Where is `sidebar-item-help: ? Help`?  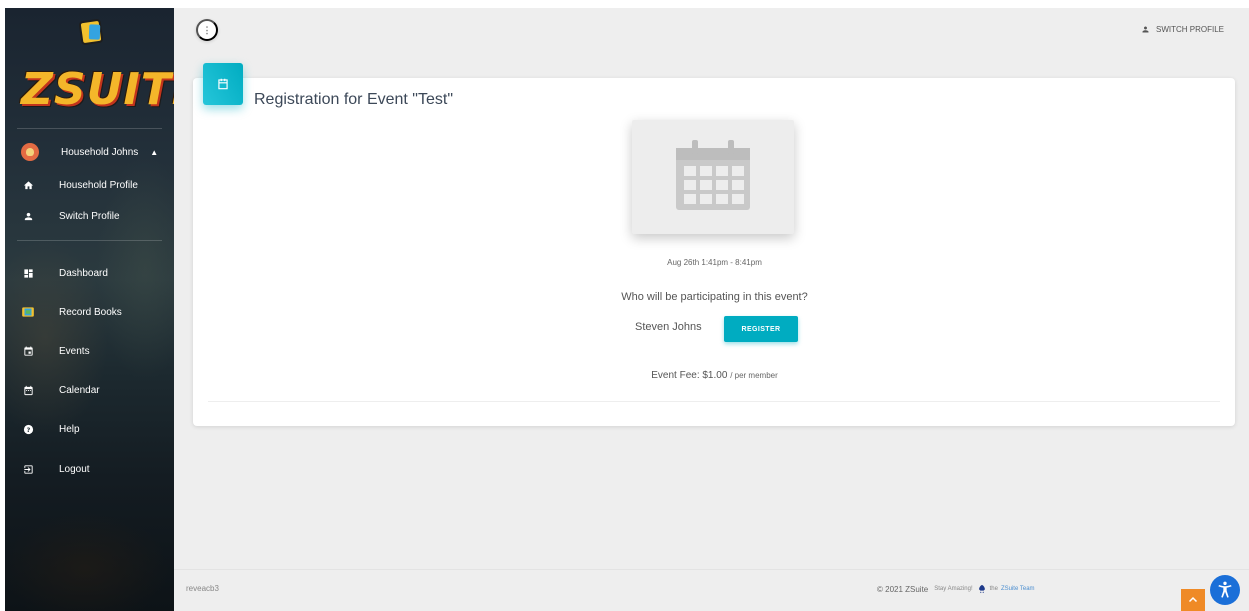 sidebar-item-help: ? Help is located at coordinates (50, 429).